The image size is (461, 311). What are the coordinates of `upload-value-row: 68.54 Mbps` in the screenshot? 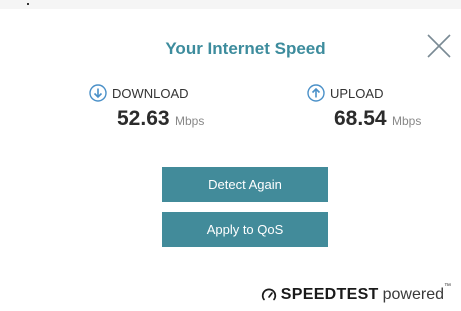 It's located at (385, 119).